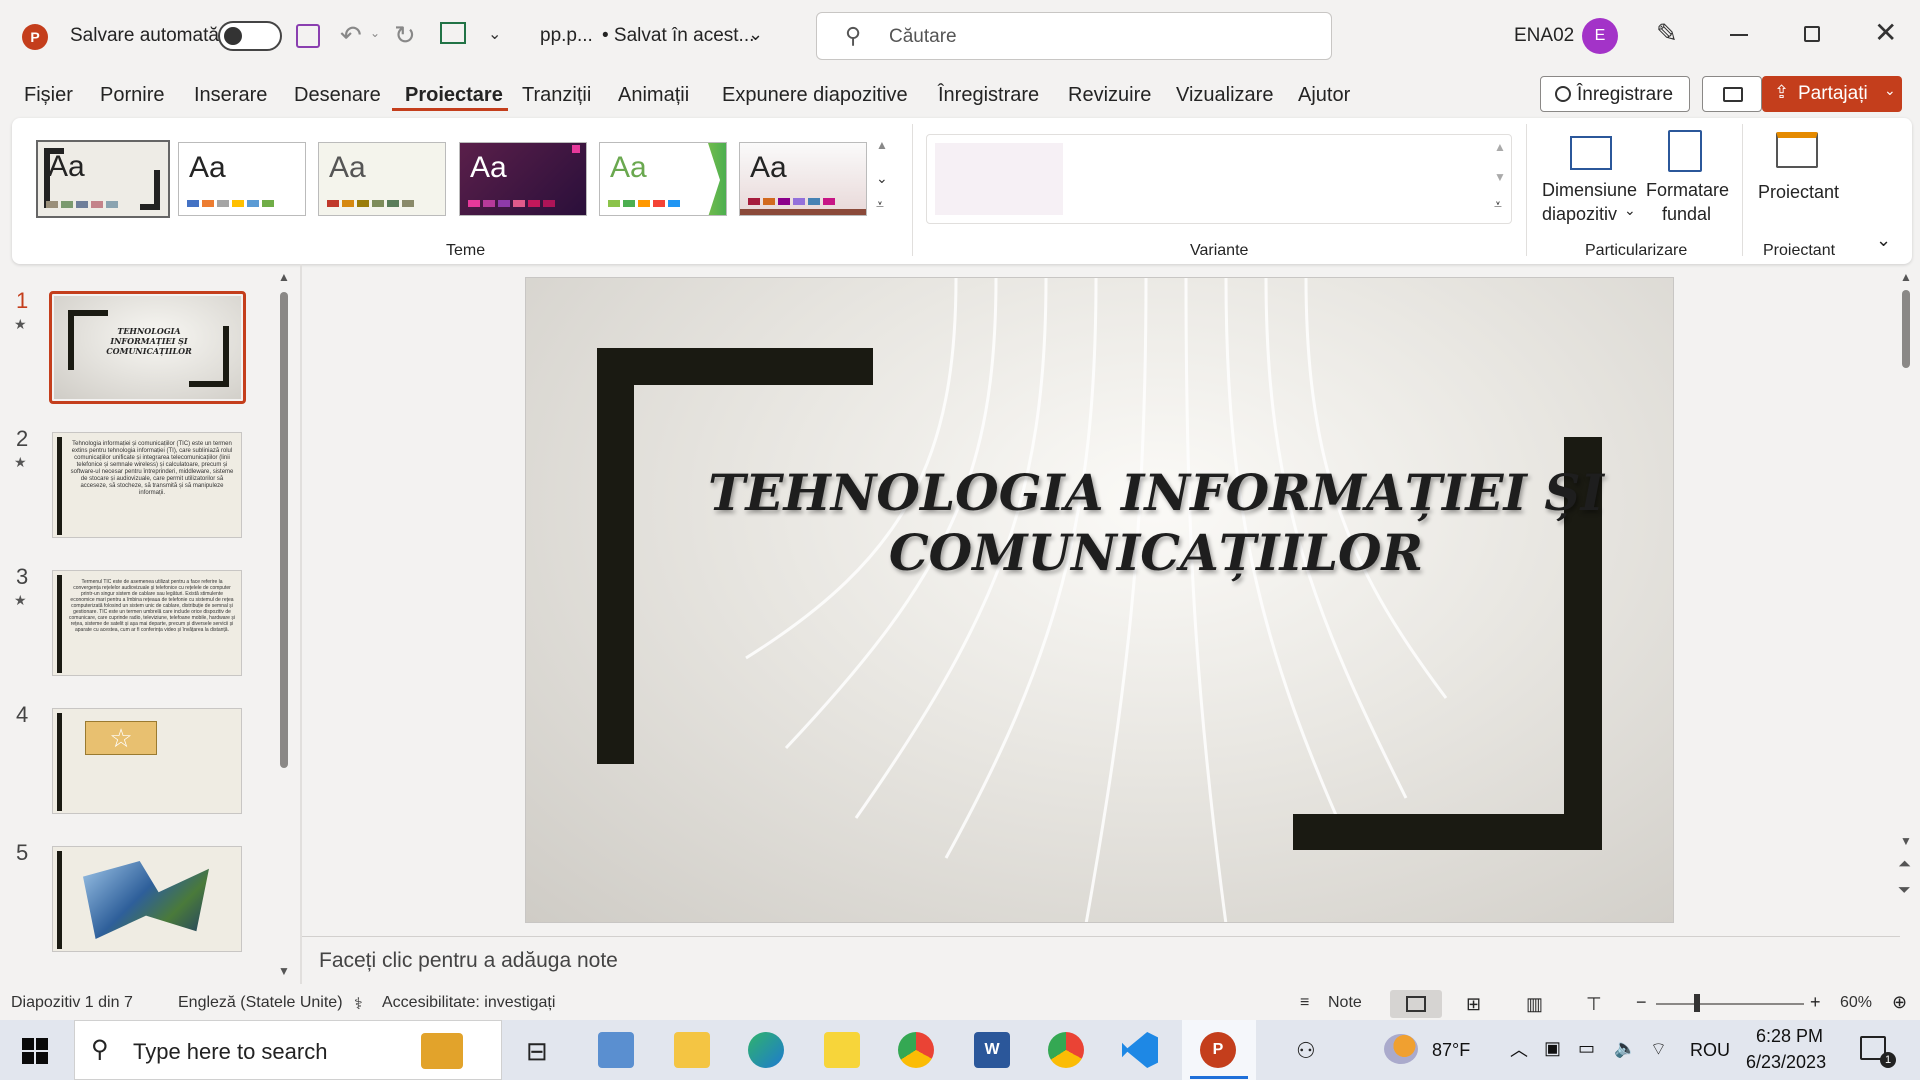  What do you see at coordinates (468, 961) in the screenshot?
I see `notes-placeholder: Faceți clic pentru a adăuga note` at bounding box center [468, 961].